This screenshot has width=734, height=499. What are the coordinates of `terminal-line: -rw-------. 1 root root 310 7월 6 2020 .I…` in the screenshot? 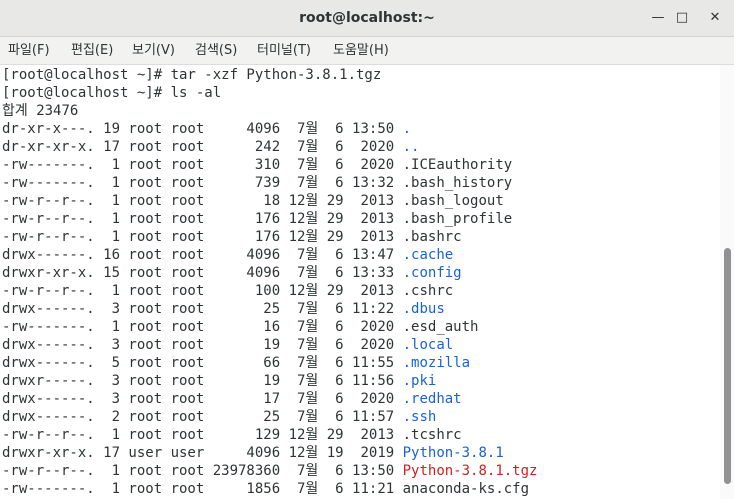 It's located at (257, 165).